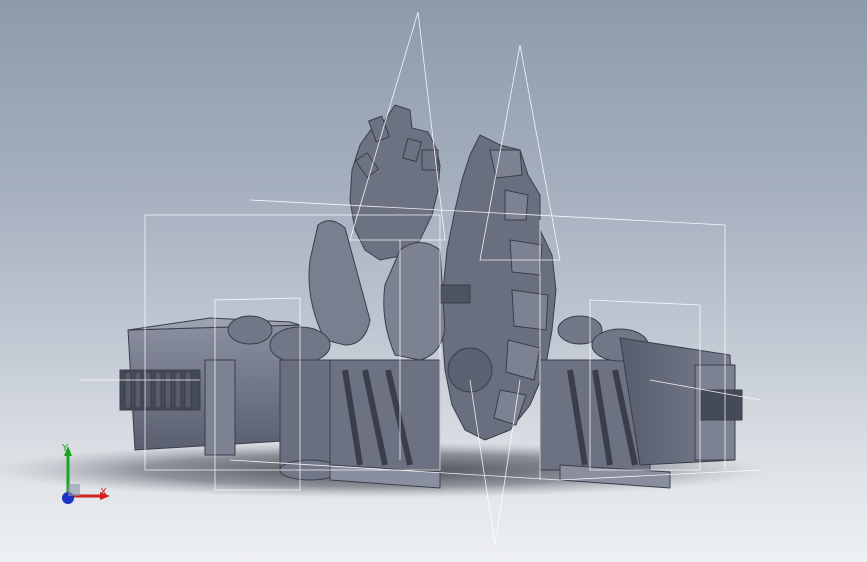  Describe the element at coordinates (385, 424) in the screenshot. I see `frame-center` at that location.